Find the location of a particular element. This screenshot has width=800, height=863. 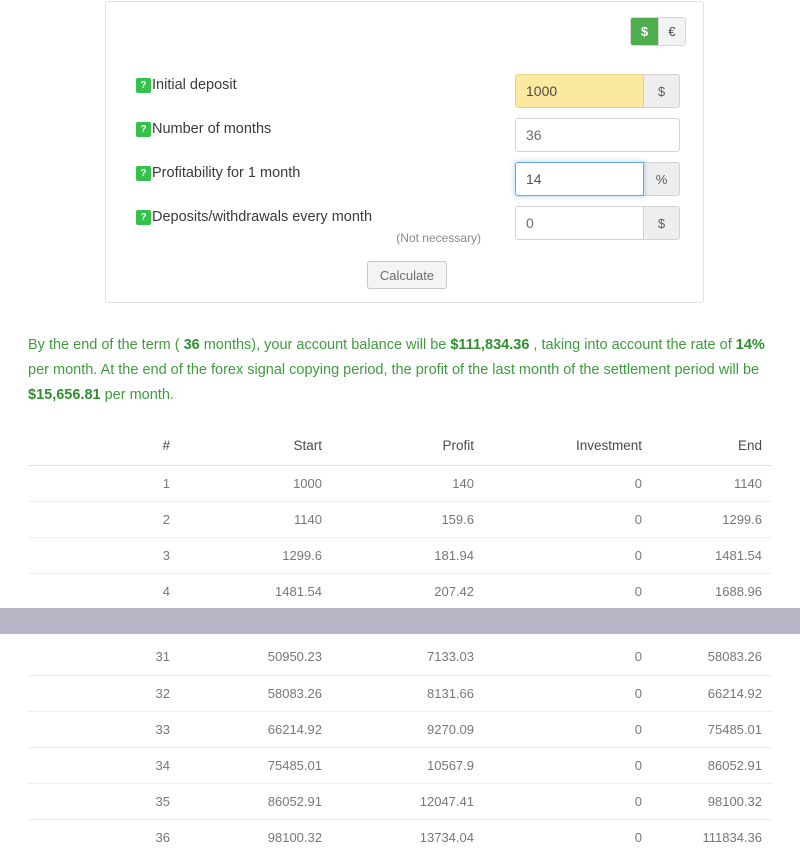

result-part-5: per month. is located at coordinates (137, 395).